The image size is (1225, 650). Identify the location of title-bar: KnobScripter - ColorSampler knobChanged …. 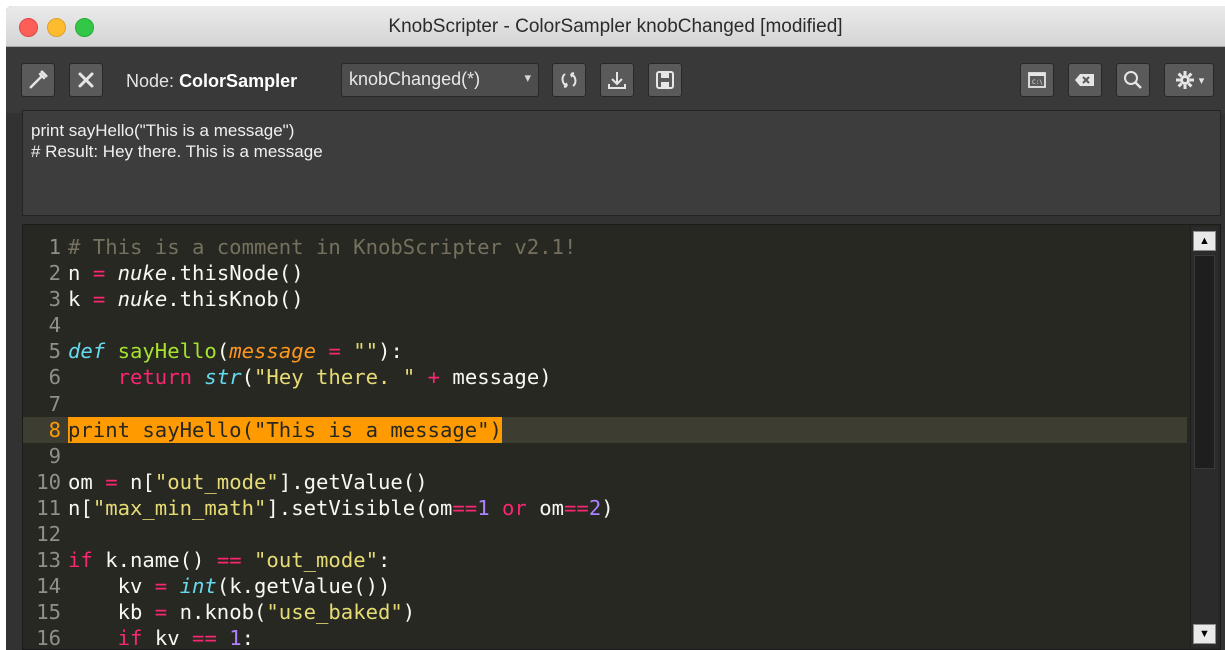
(615, 26).